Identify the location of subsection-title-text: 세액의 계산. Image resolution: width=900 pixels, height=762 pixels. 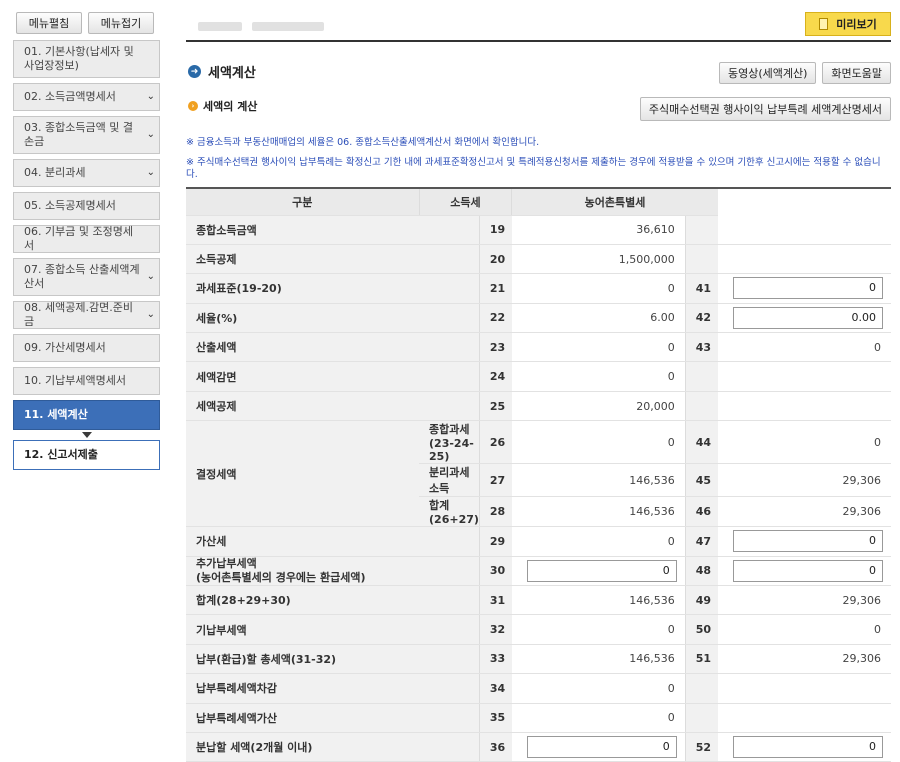
(230, 106).